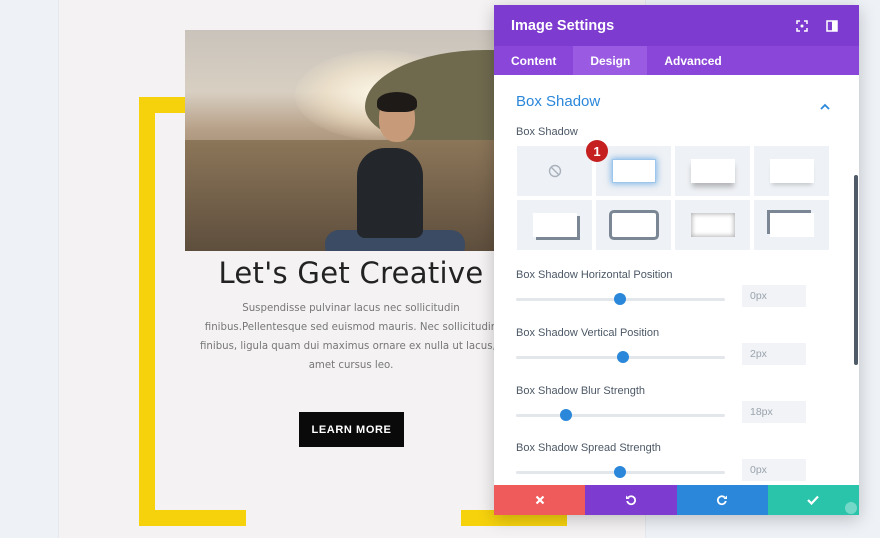  I want to click on slider-label: Box Shadow Vertical Position, so click(588, 333).